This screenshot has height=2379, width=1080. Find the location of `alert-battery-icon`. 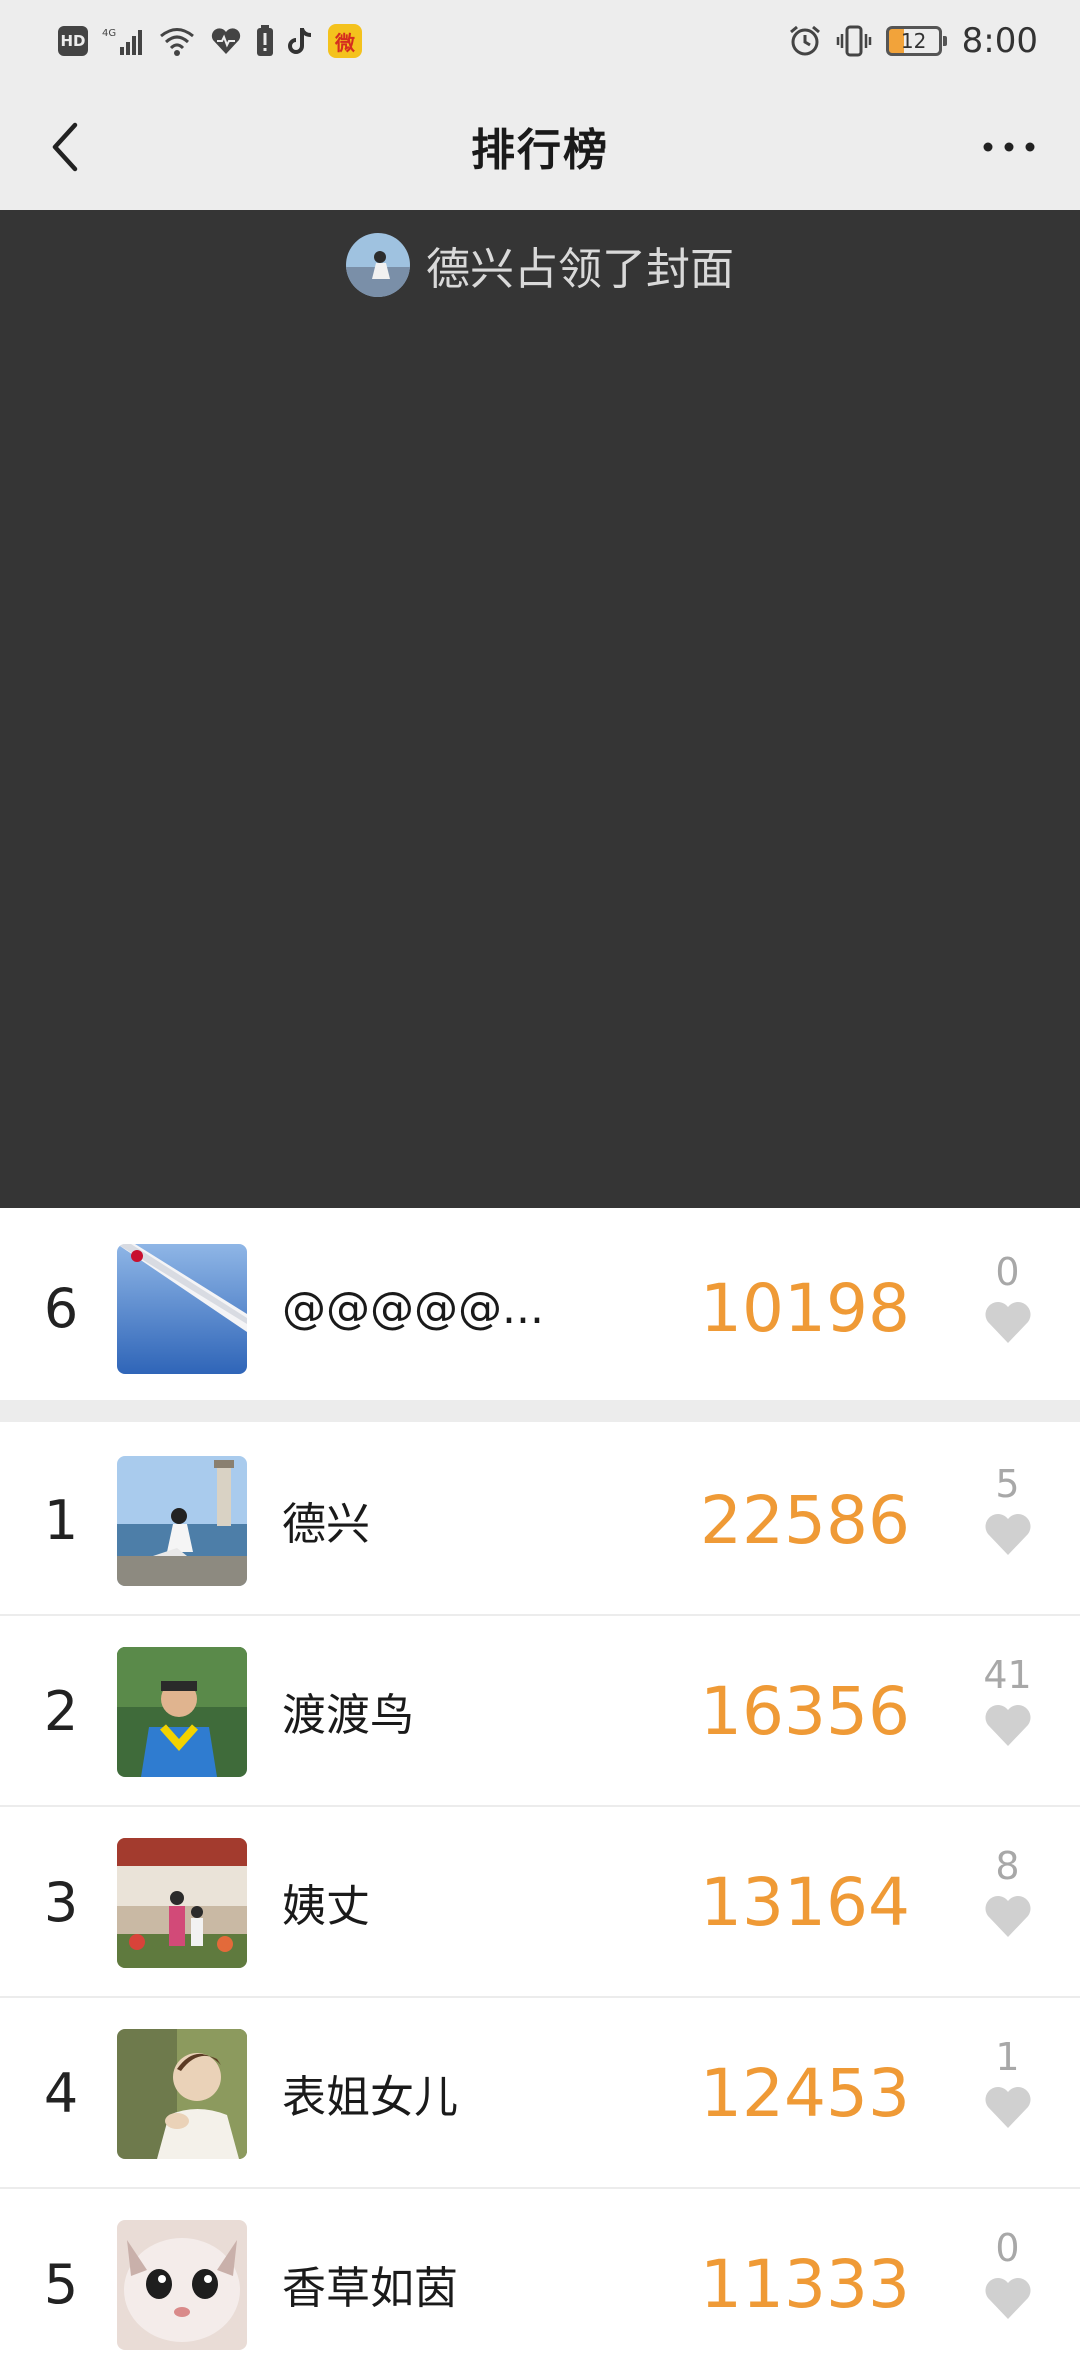

alert-battery-icon is located at coordinates (265, 41).